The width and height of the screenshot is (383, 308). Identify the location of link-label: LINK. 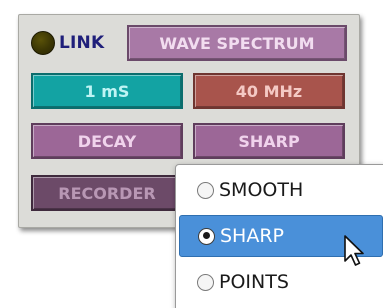
(82, 43).